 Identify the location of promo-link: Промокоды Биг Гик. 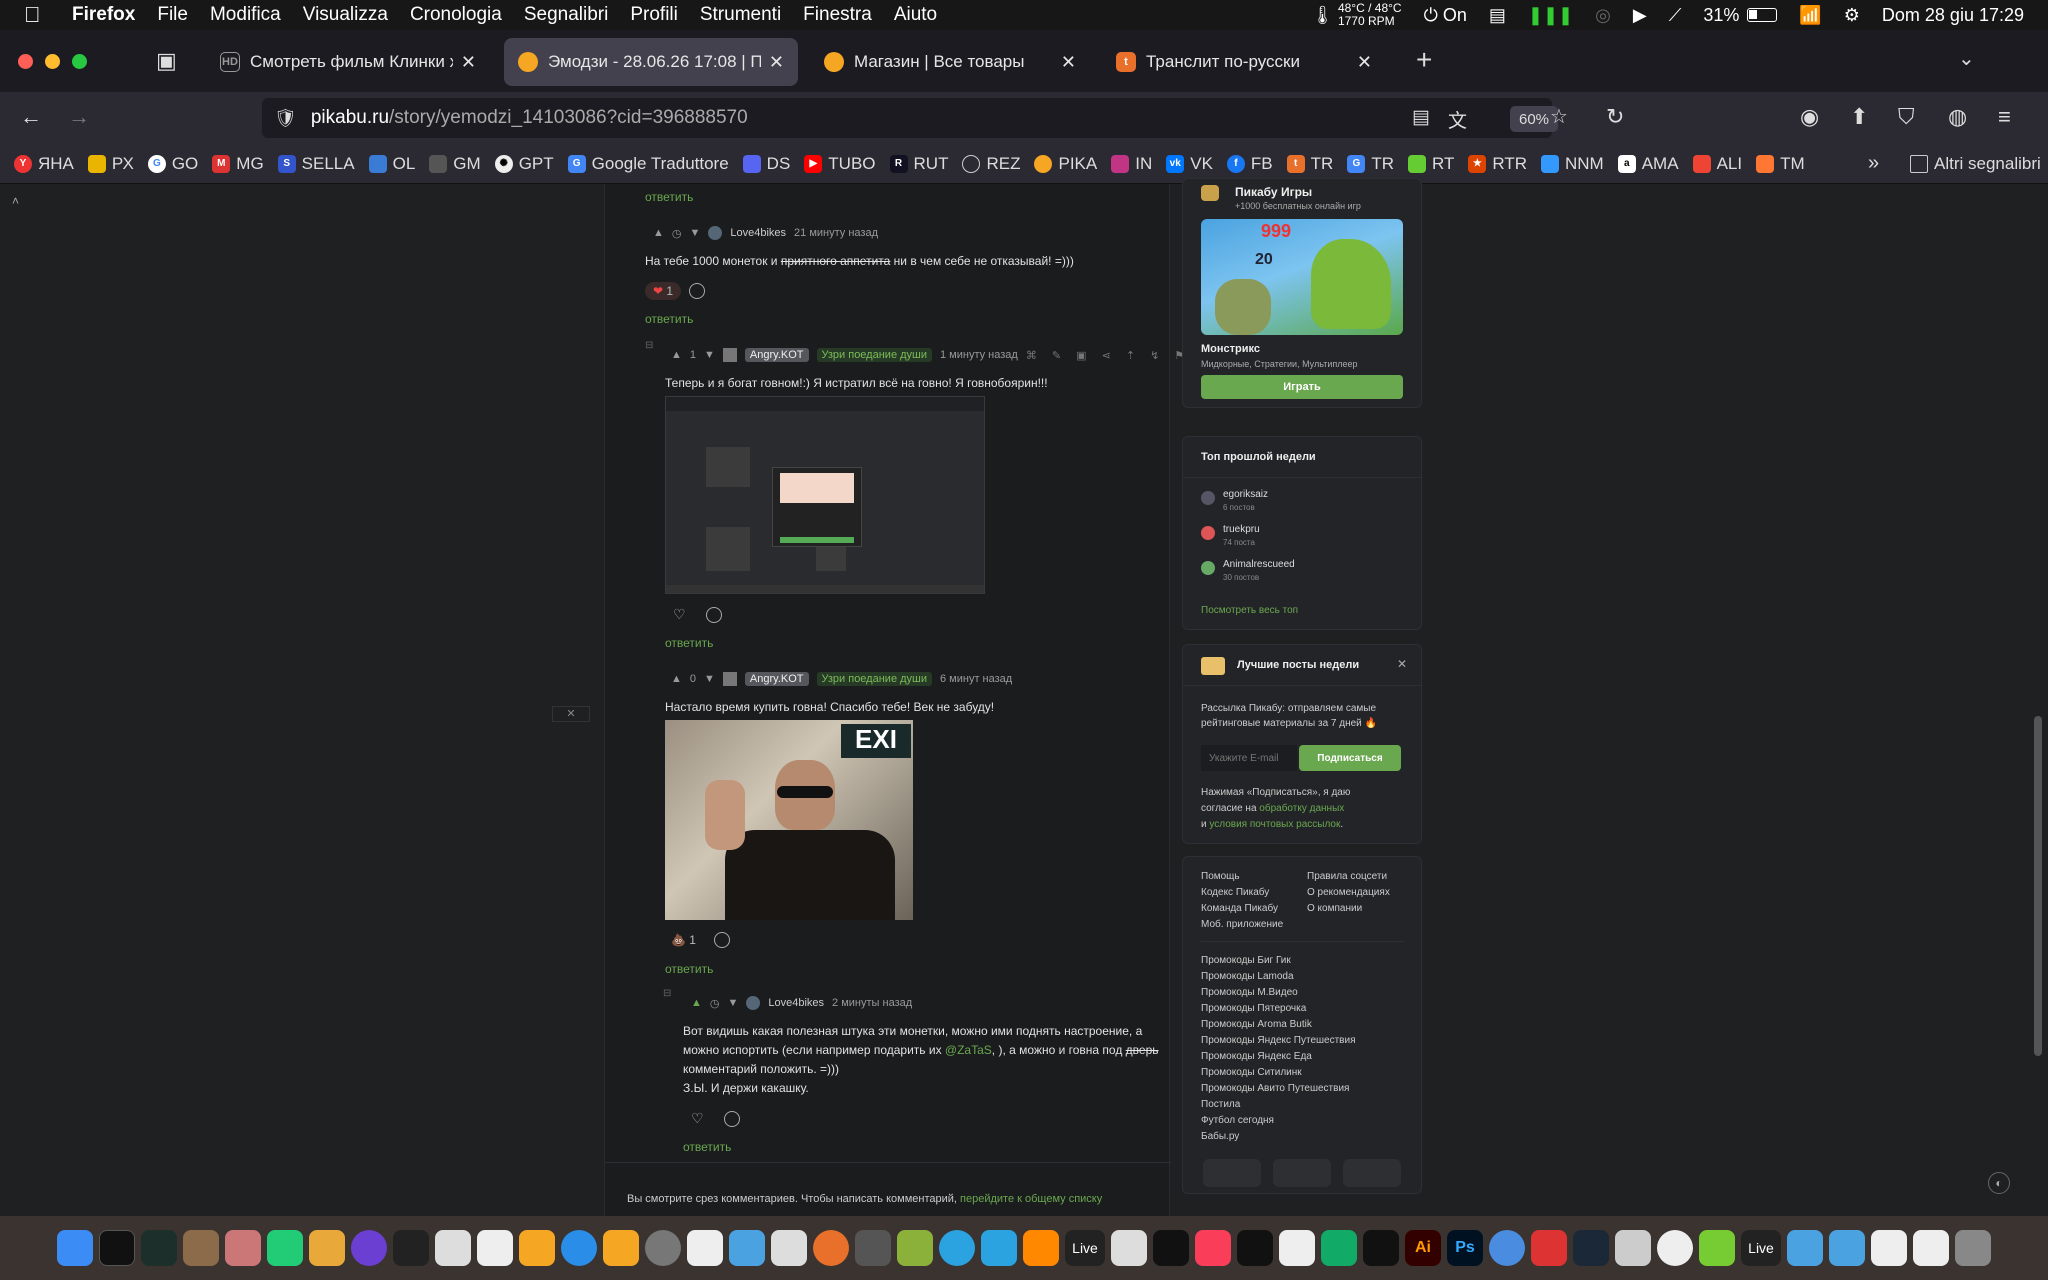
(1246, 960).